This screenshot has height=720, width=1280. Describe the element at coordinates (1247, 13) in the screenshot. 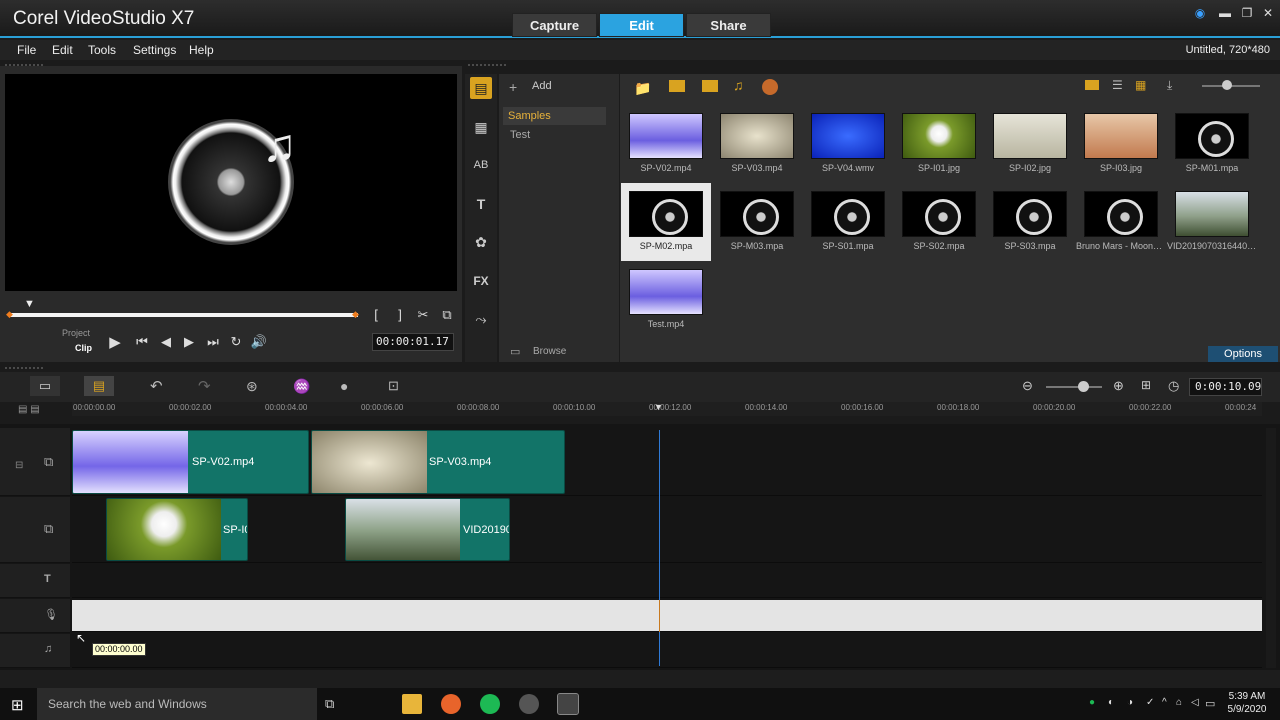

I see `restore-button: ❐` at that location.